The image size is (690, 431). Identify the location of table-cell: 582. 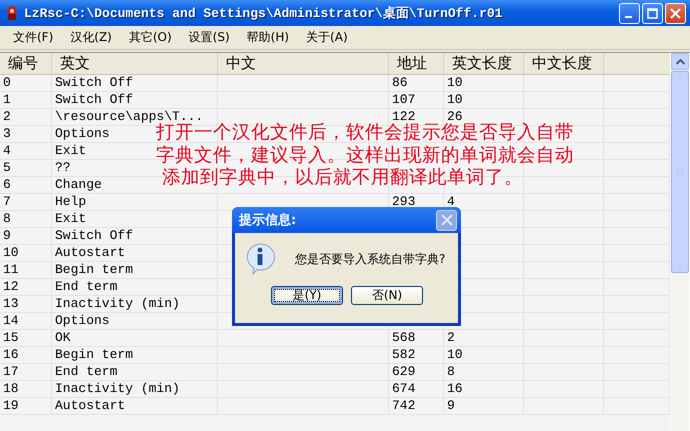
(416, 355).